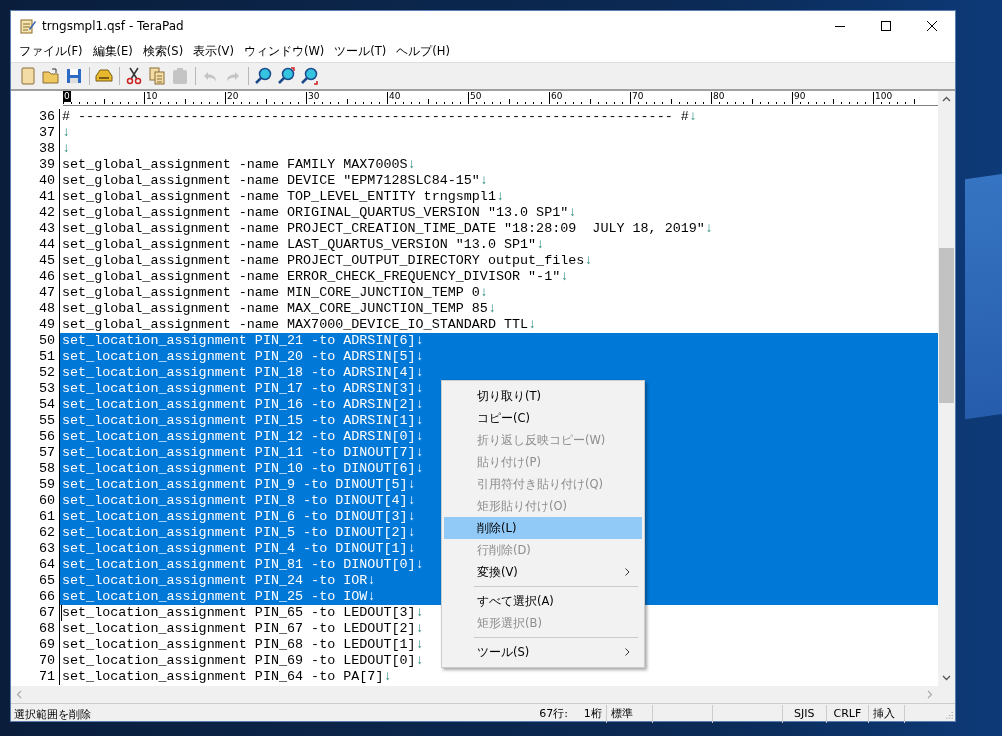 The width and height of the screenshot is (1002, 736). What do you see at coordinates (543, 652) in the screenshot?
I see `context-menu-item: ツール(S)` at bounding box center [543, 652].